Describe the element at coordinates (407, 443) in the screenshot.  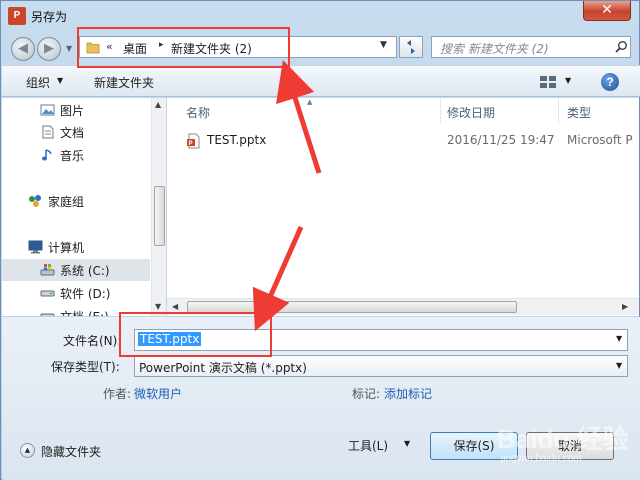
I see `tools-dropdown-icon: ▼` at that location.